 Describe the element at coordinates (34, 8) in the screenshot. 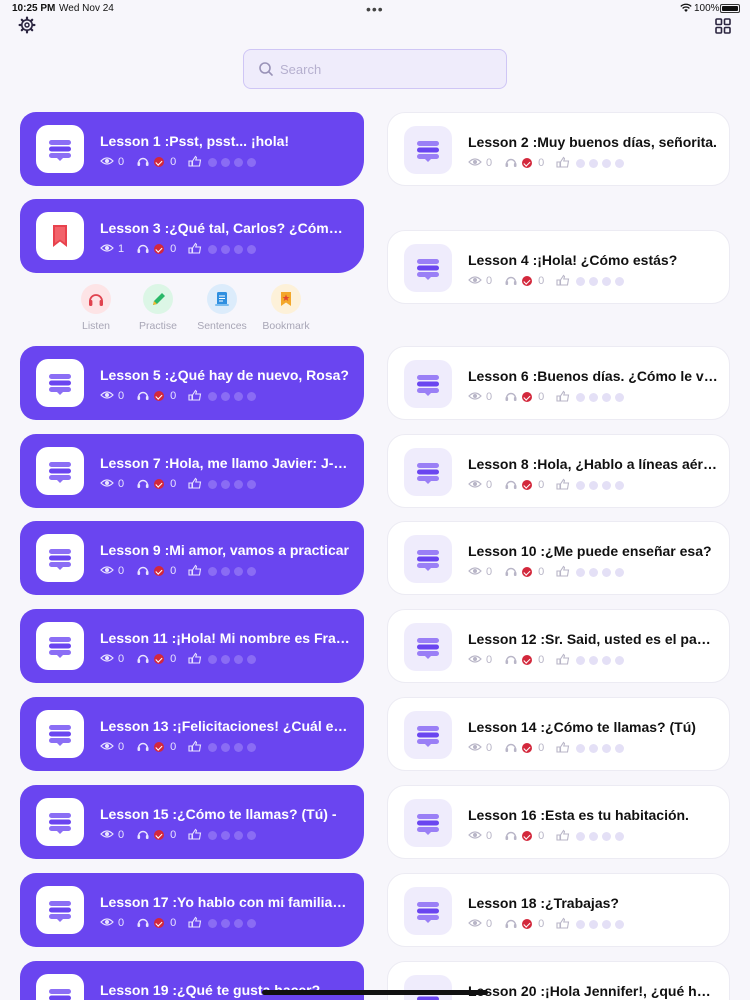

I see `status-time: 10:25 PM` at that location.